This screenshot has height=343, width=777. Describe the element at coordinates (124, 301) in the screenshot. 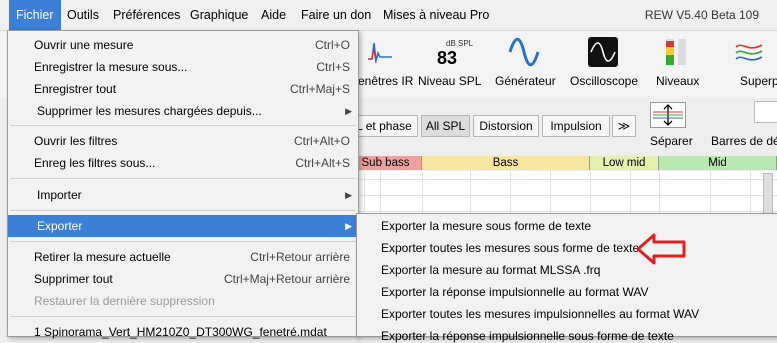

I see `menu-item-label: Restaurer la dernière suppression` at that location.